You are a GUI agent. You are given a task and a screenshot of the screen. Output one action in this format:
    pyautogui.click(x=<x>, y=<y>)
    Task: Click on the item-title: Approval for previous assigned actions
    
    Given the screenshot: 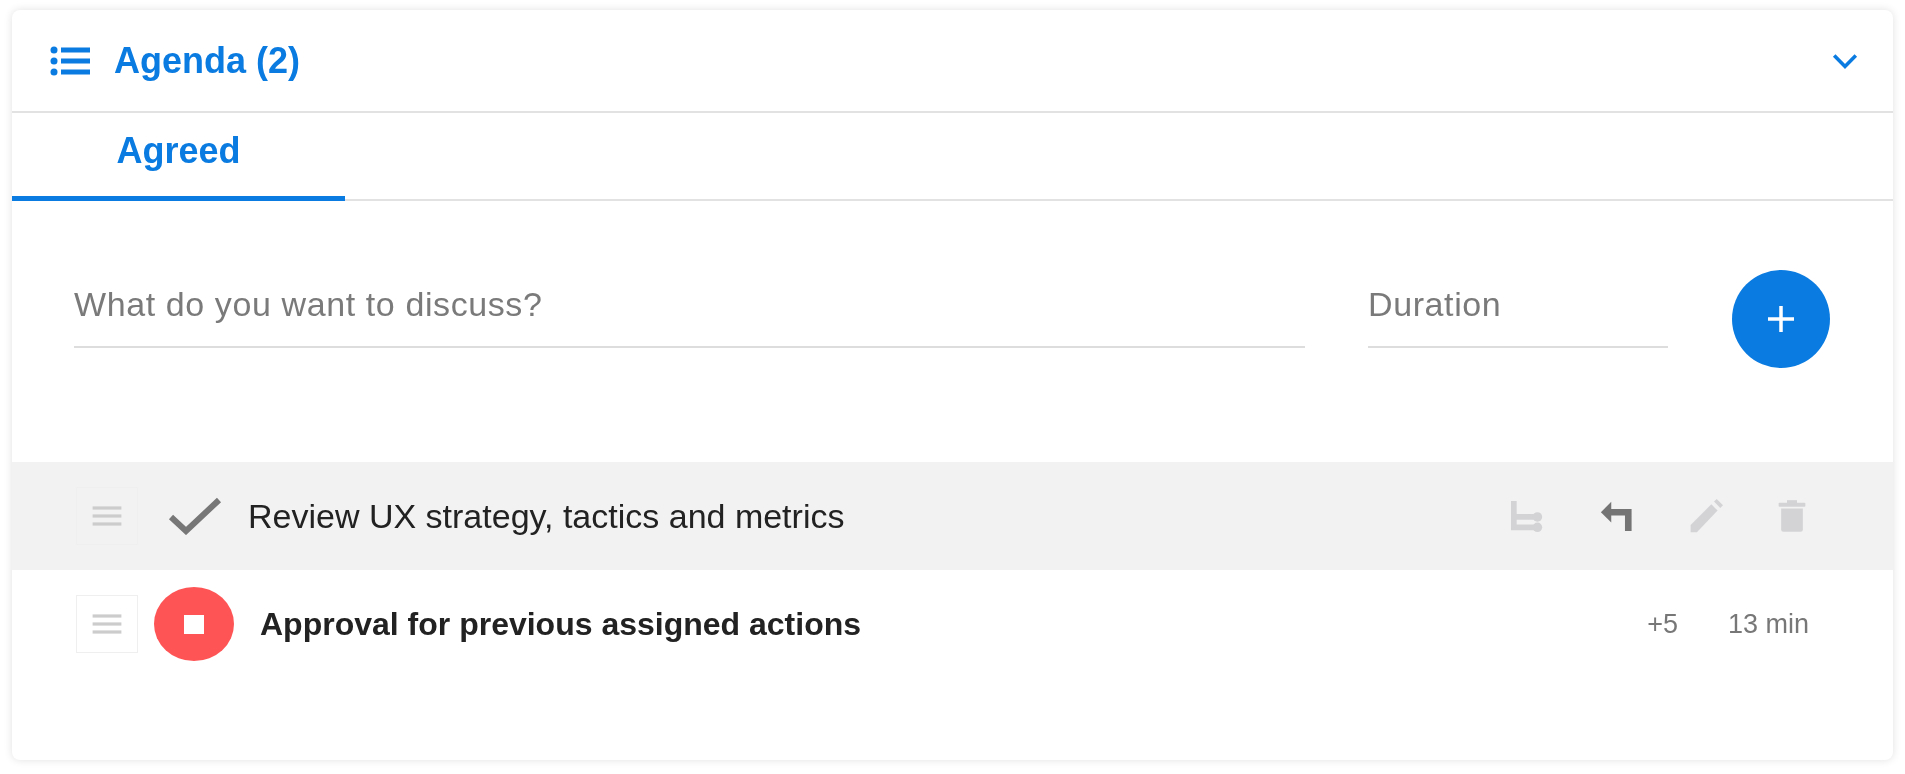 What is the action you would take?
    pyautogui.click(x=561, y=624)
    